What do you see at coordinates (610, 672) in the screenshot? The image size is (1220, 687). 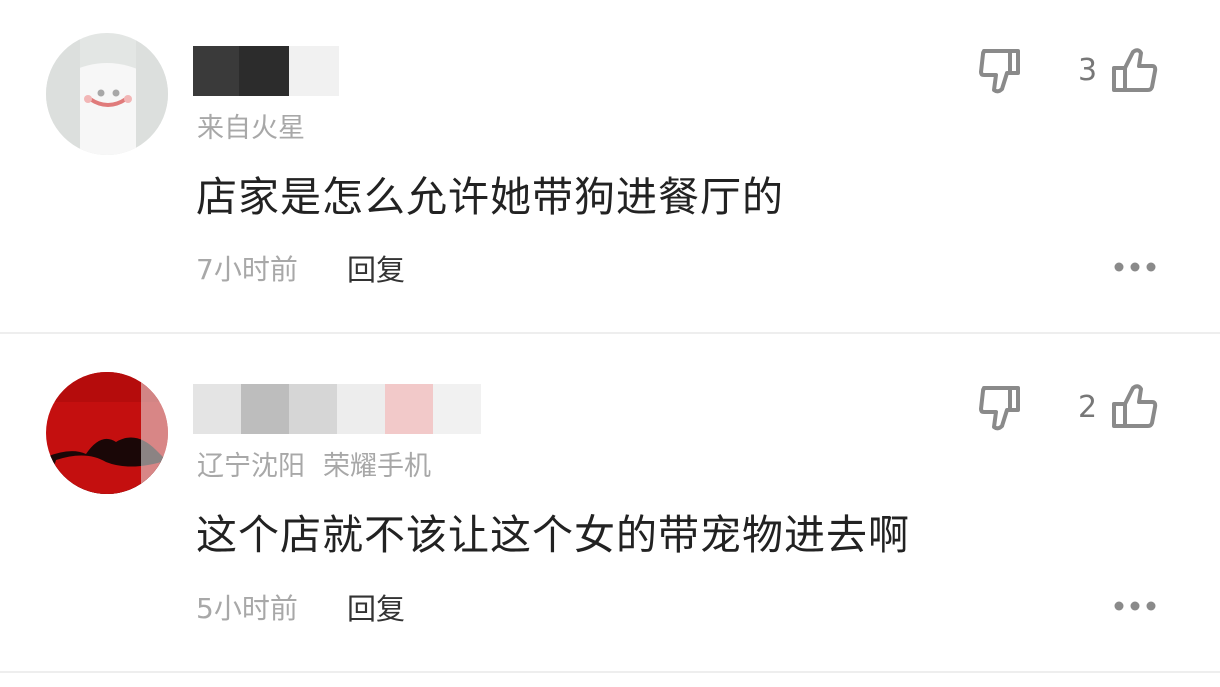 I see `divider` at bounding box center [610, 672].